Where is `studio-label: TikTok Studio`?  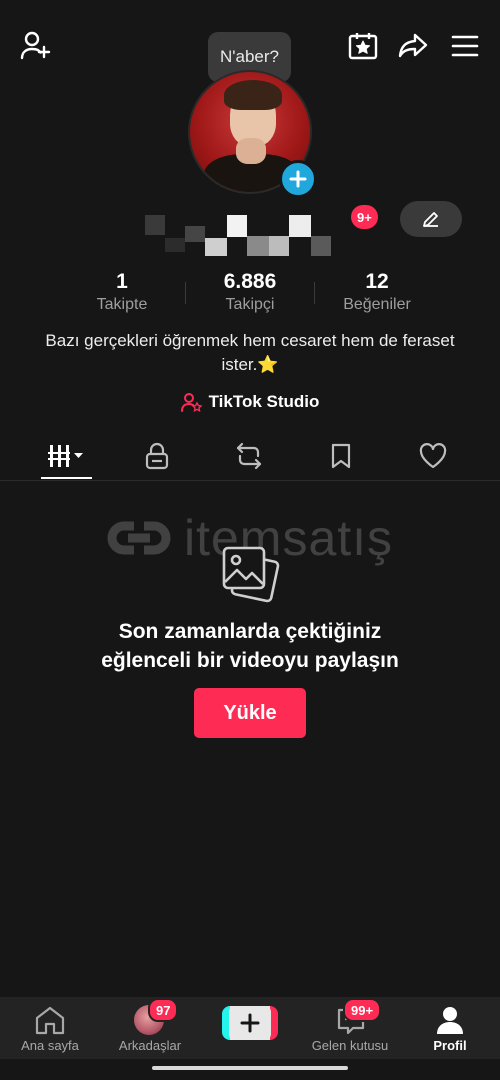 studio-label: TikTok Studio is located at coordinates (264, 401).